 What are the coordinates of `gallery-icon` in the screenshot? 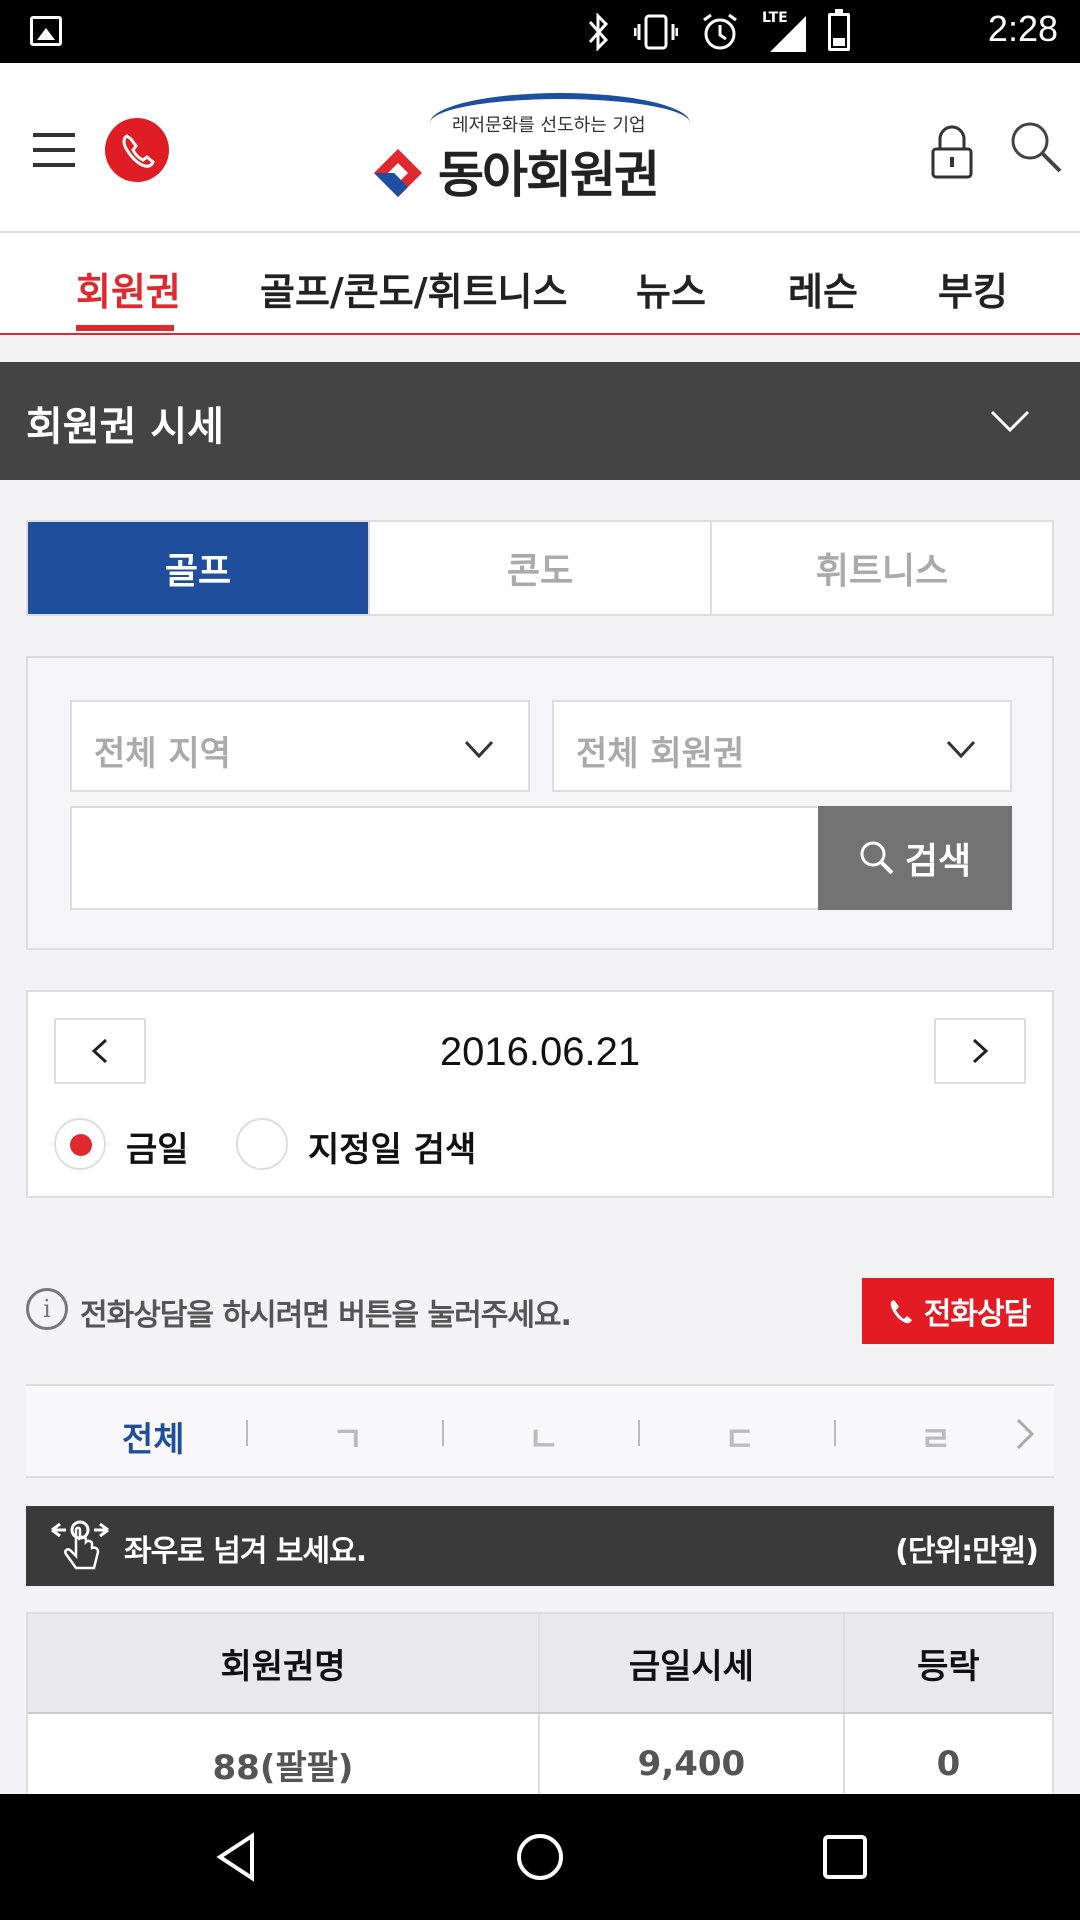 It's located at (46, 31).